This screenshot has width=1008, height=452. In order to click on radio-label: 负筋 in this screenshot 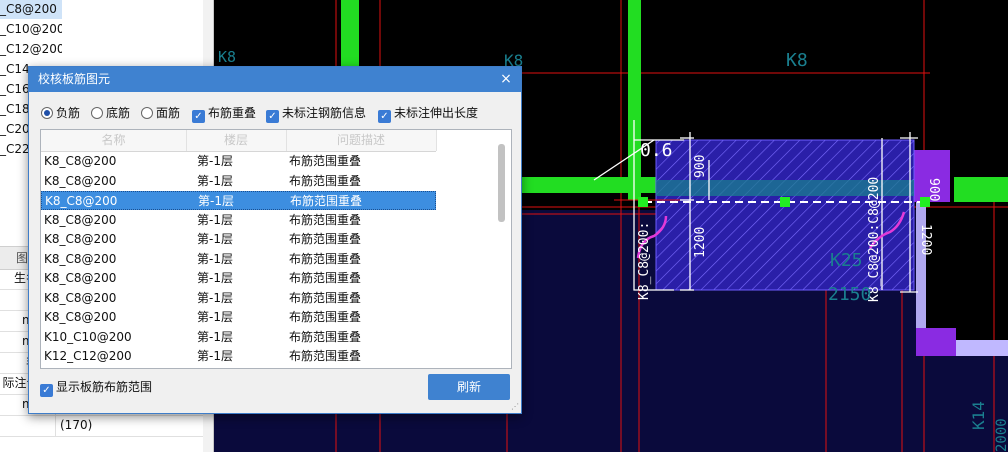, I will do `click(68, 113)`.